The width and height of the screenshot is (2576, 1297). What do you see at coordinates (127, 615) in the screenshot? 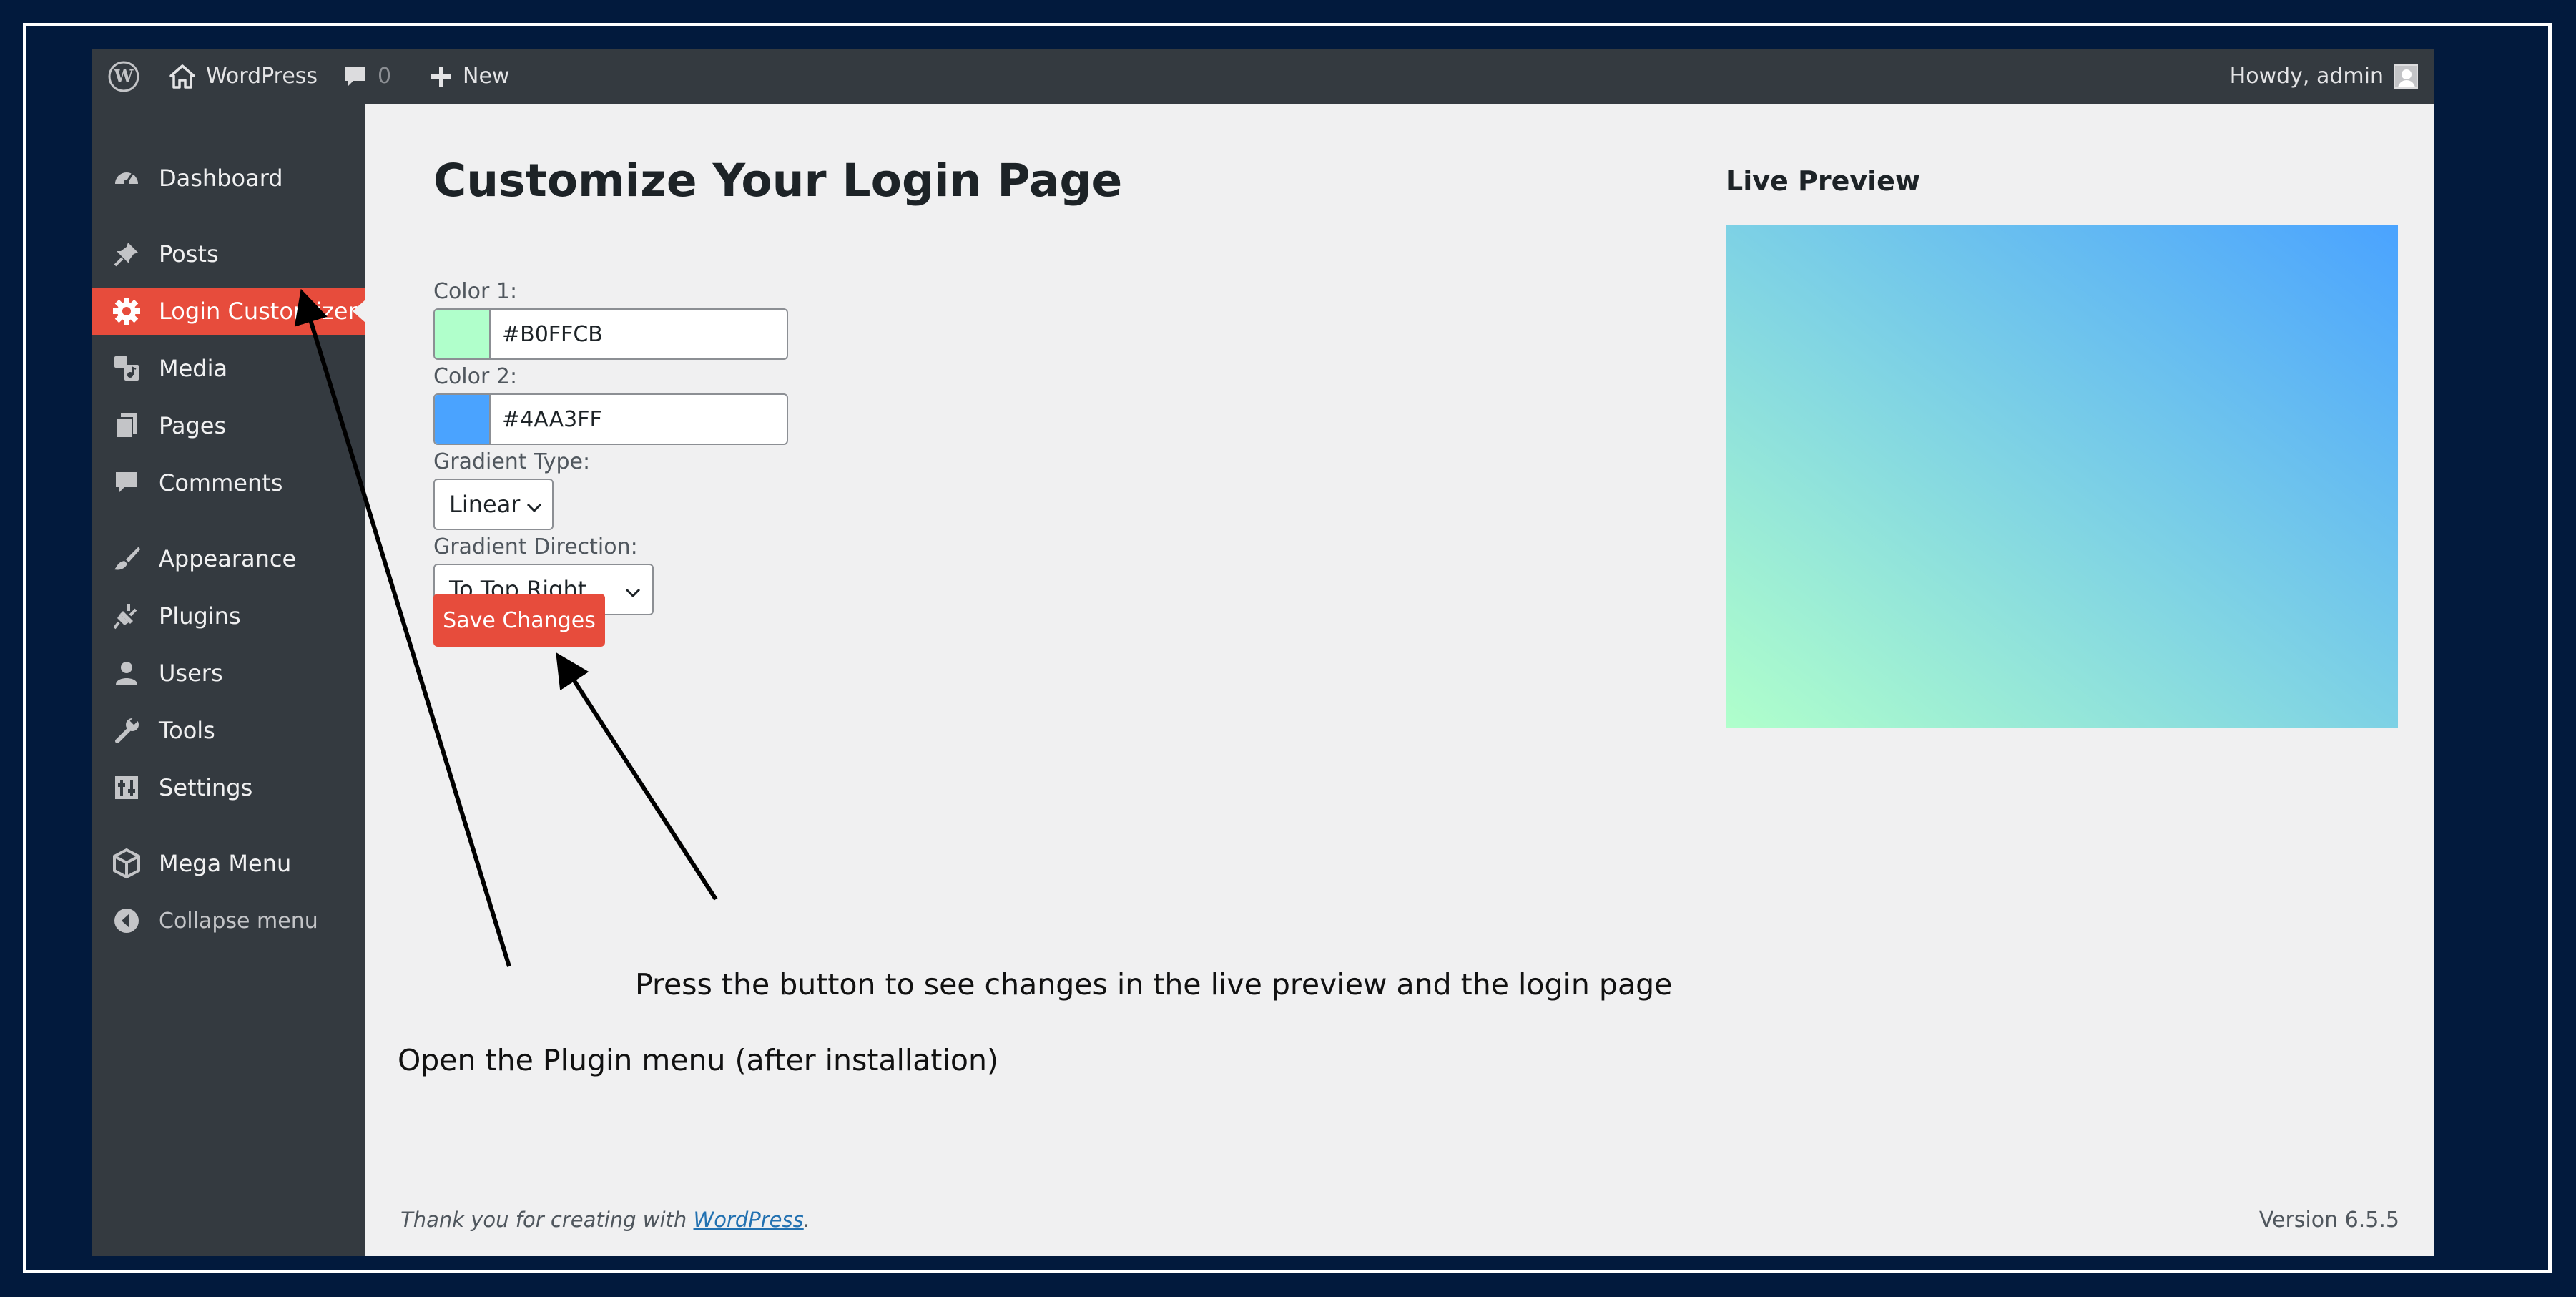
I see `plugin-icon` at bounding box center [127, 615].